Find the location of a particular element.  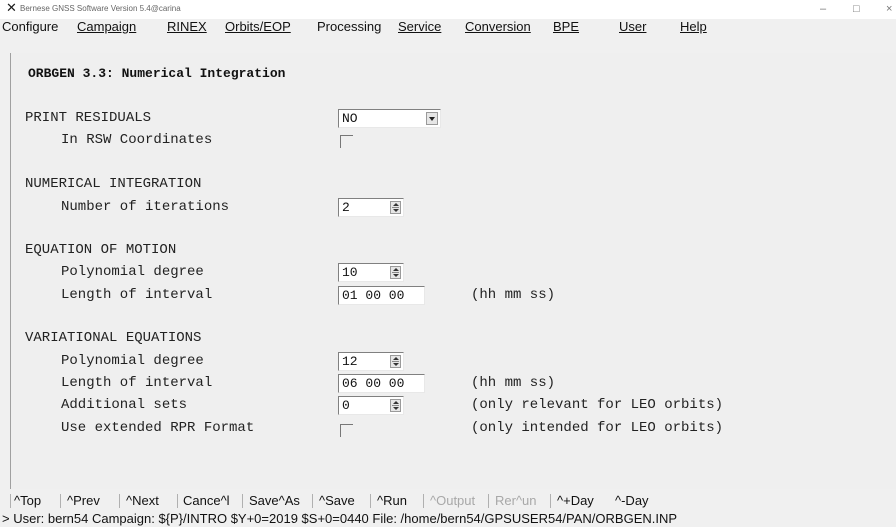

equation-of-motion-section: EQUATION OF MOTION is located at coordinates (101, 250).